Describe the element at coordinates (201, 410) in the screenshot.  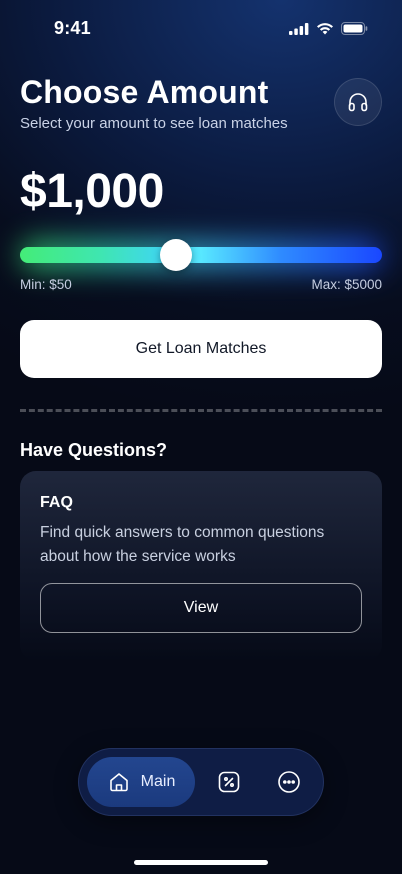
I see `dashed-divider` at that location.